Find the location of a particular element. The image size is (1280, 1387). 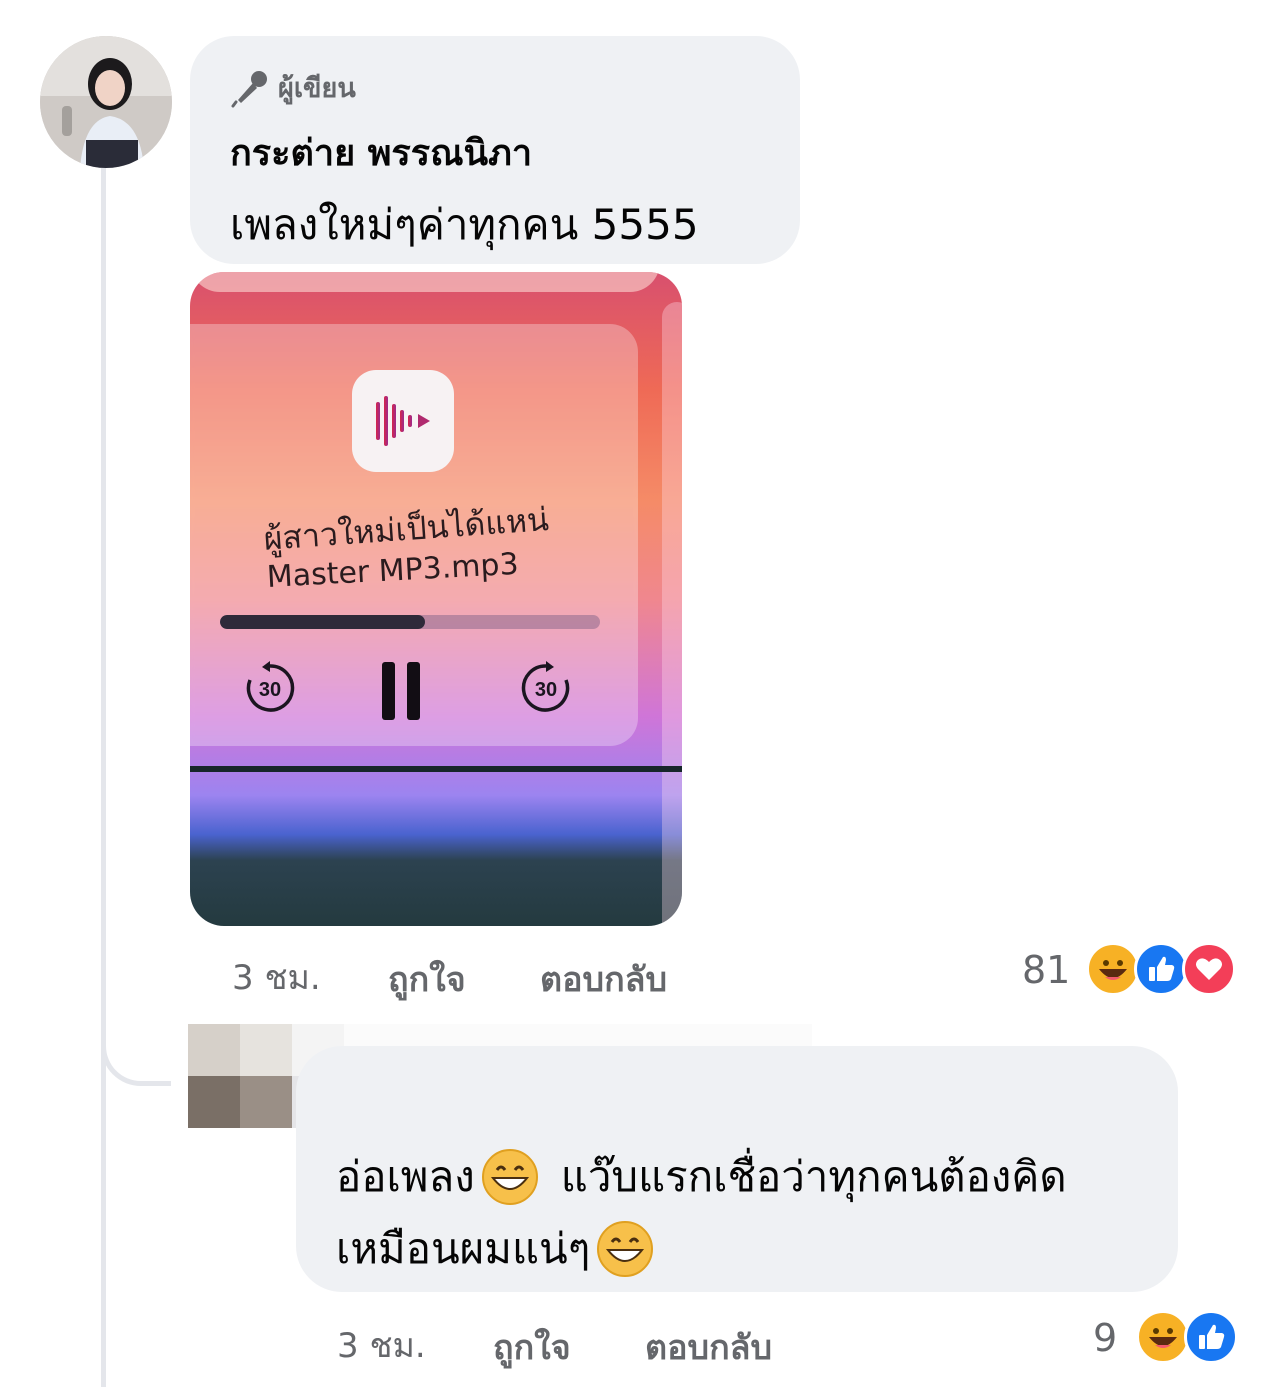

reply-reaction-summary is located at coordinates (1187, 1337).